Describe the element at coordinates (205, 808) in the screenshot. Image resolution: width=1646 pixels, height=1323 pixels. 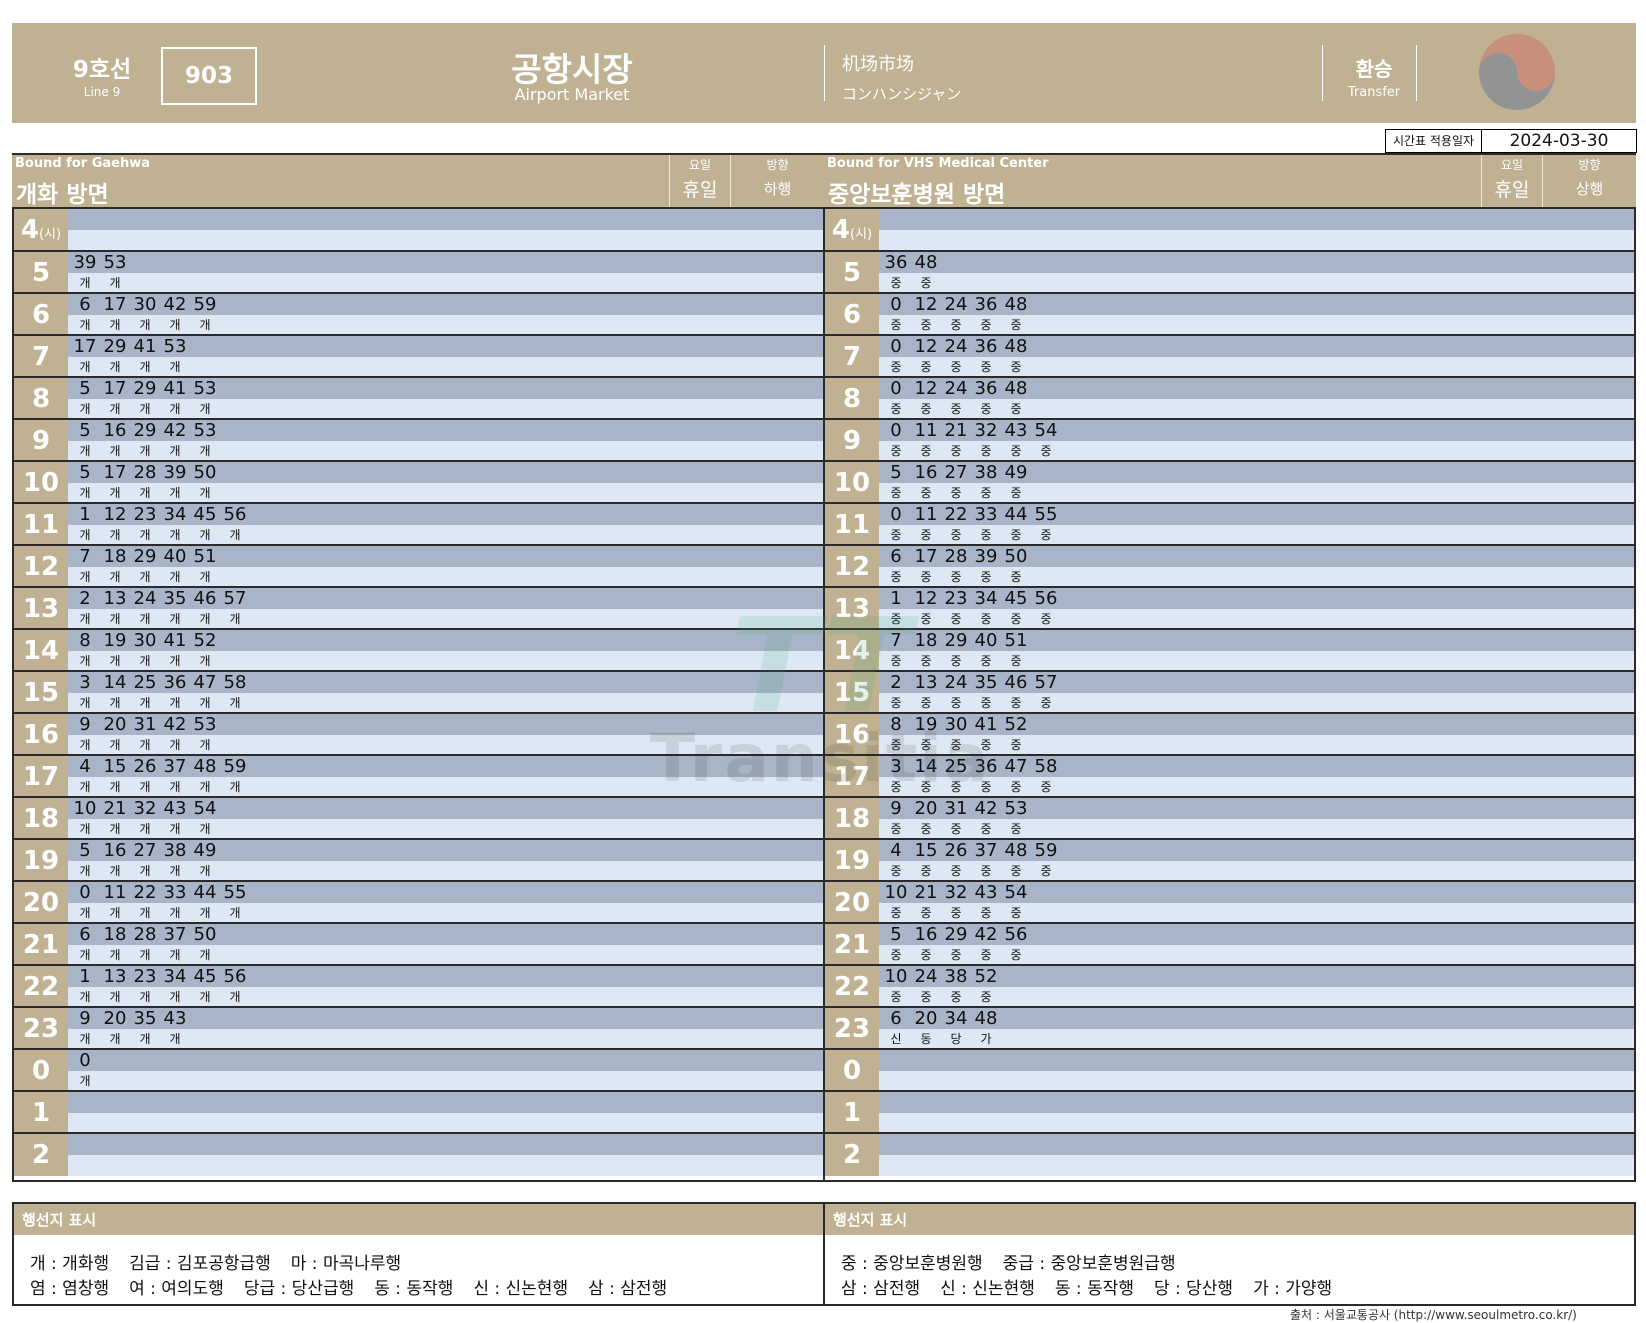
I see `departure-minute: 54` at that location.